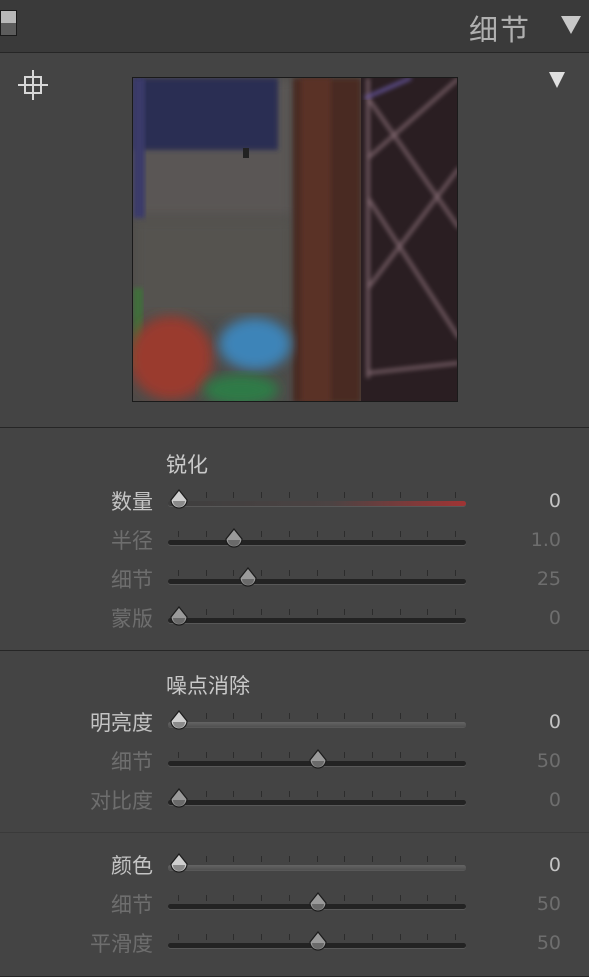 Image resolution: width=589 pixels, height=977 pixels. Describe the element at coordinates (8, 23) in the screenshot. I see `panel-switch-icon` at that location.